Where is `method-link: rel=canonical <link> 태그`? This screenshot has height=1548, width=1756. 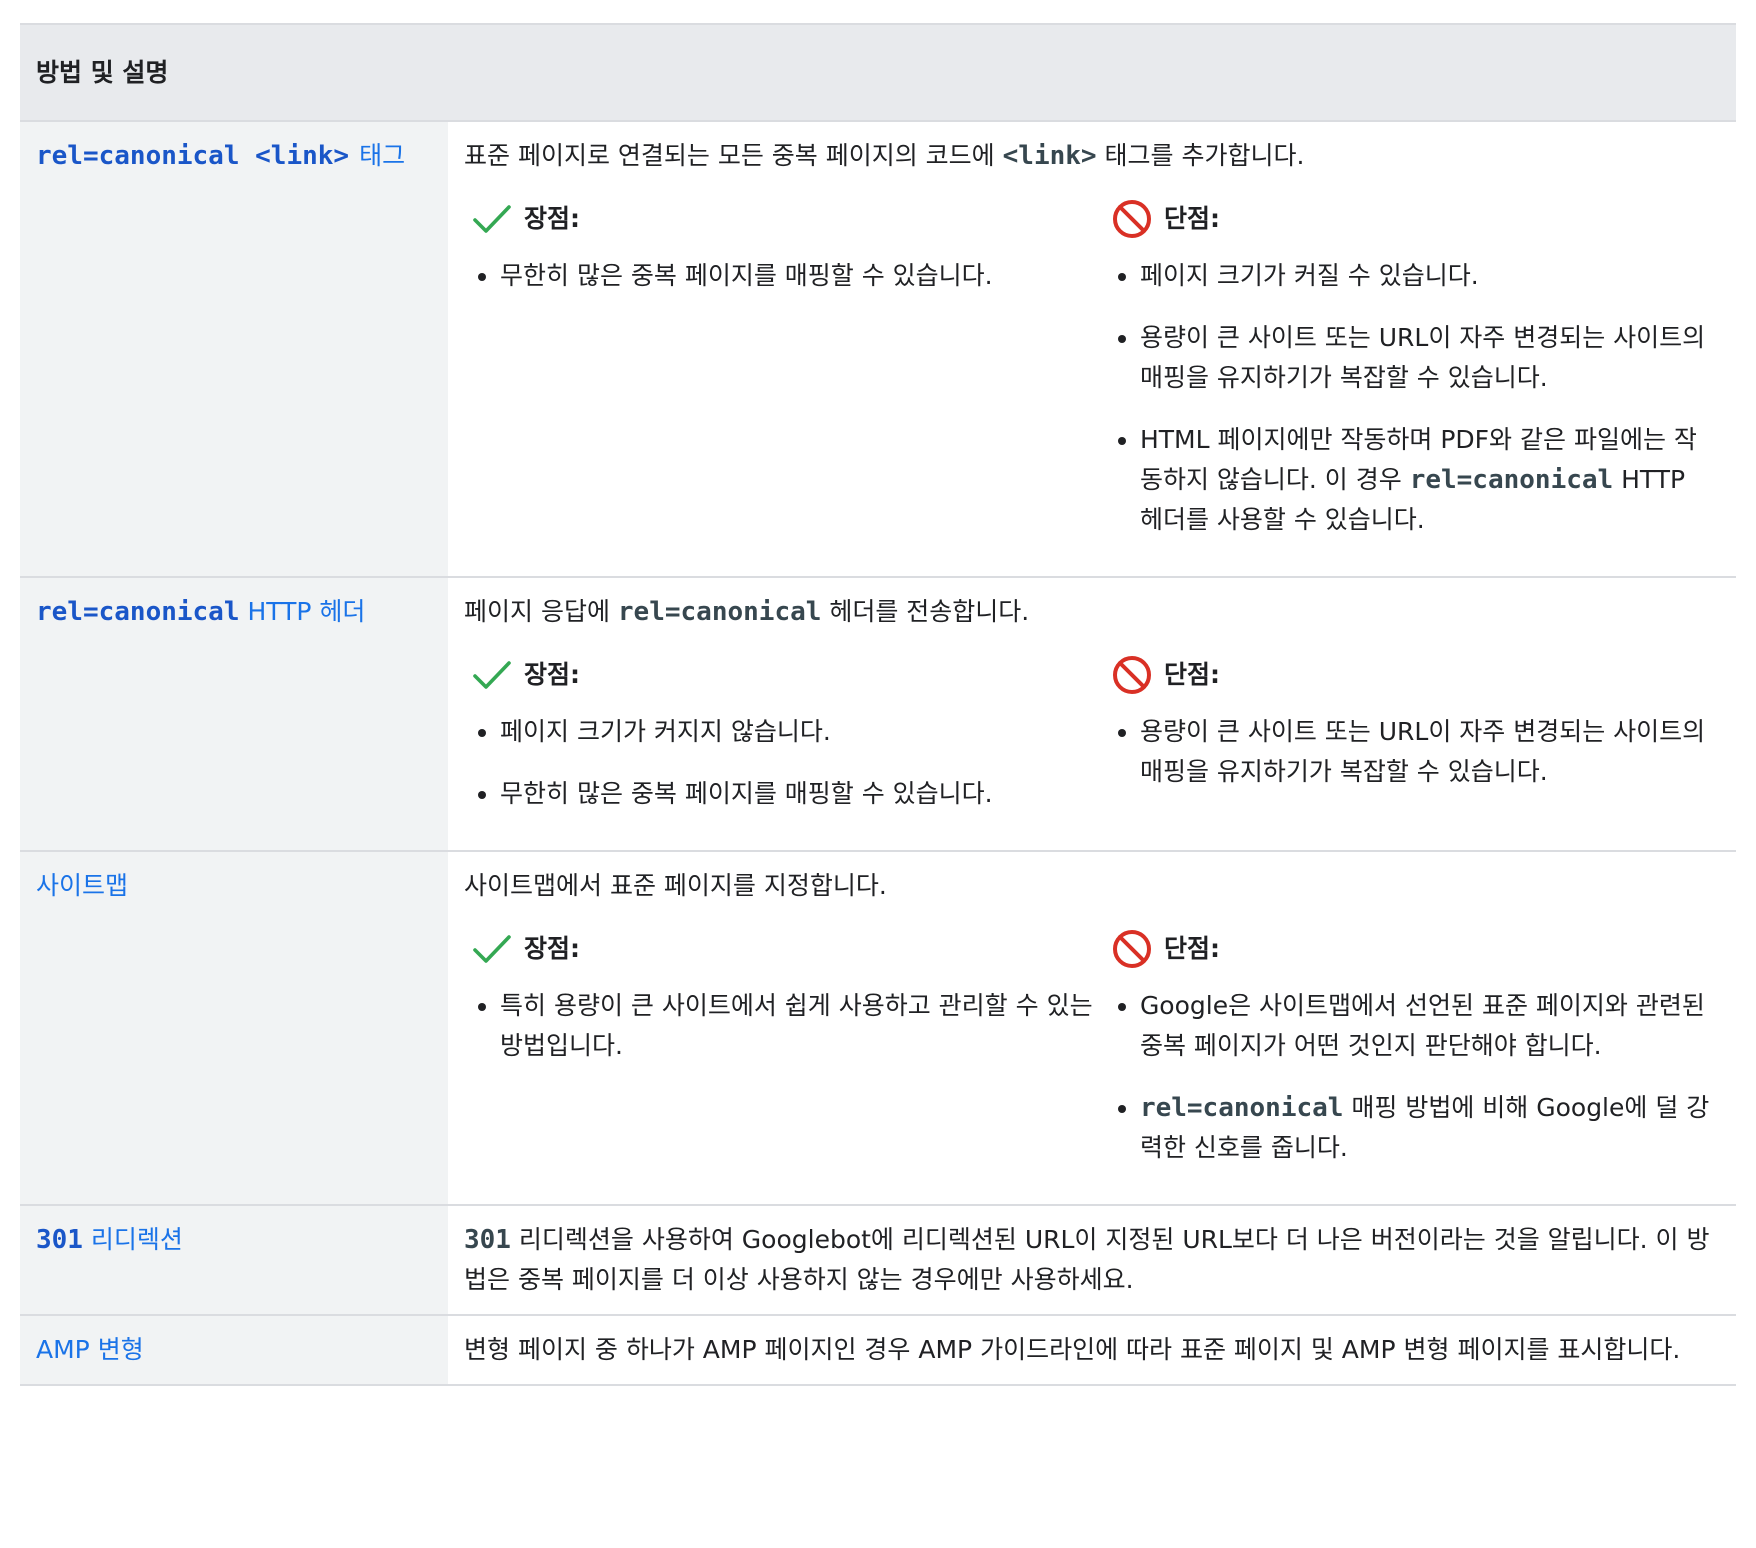
method-link: rel=canonical <link> 태그 is located at coordinates (221, 156).